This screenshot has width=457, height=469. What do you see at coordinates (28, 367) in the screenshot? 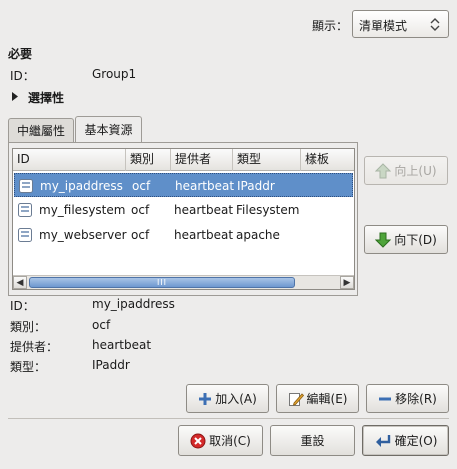
I see `detail-type-label: 類型：` at bounding box center [28, 367].